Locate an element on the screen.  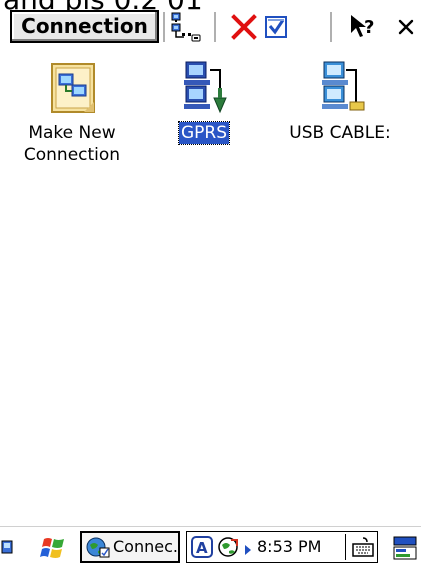
svg-text: A is located at coordinates (202, 548).